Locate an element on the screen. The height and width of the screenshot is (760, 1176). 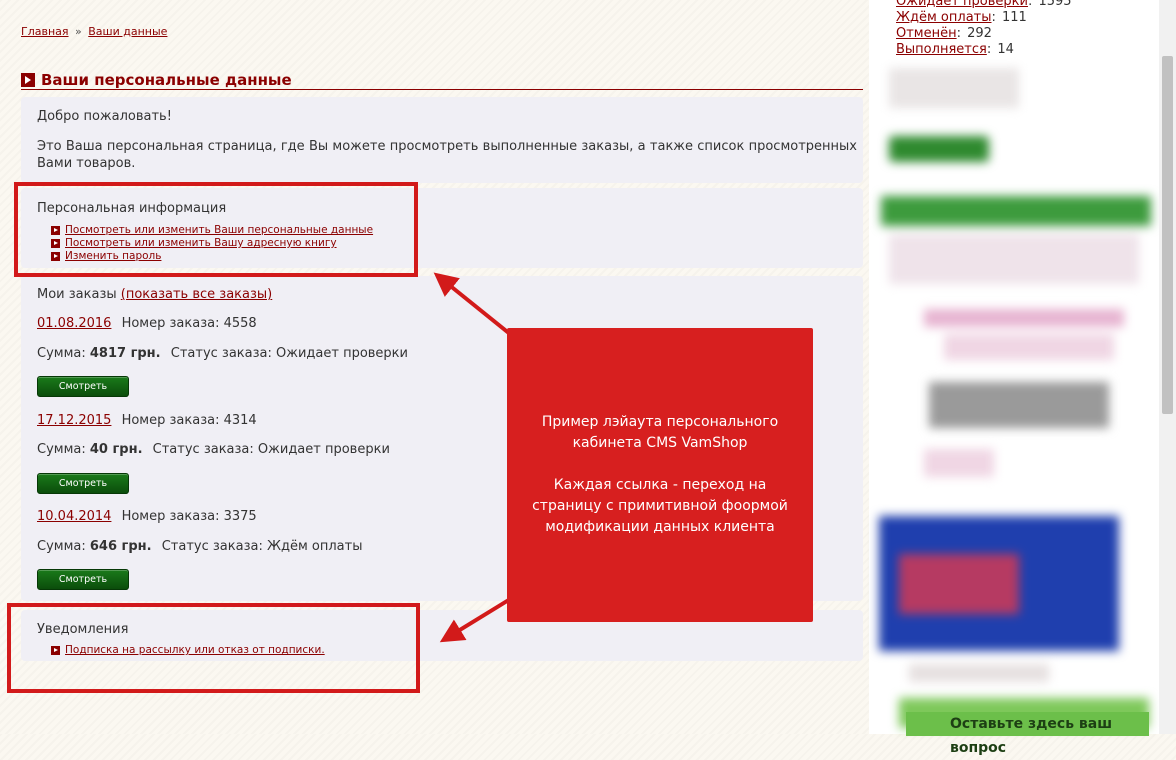
scrollbar-thumb is located at coordinates (1167, 235).